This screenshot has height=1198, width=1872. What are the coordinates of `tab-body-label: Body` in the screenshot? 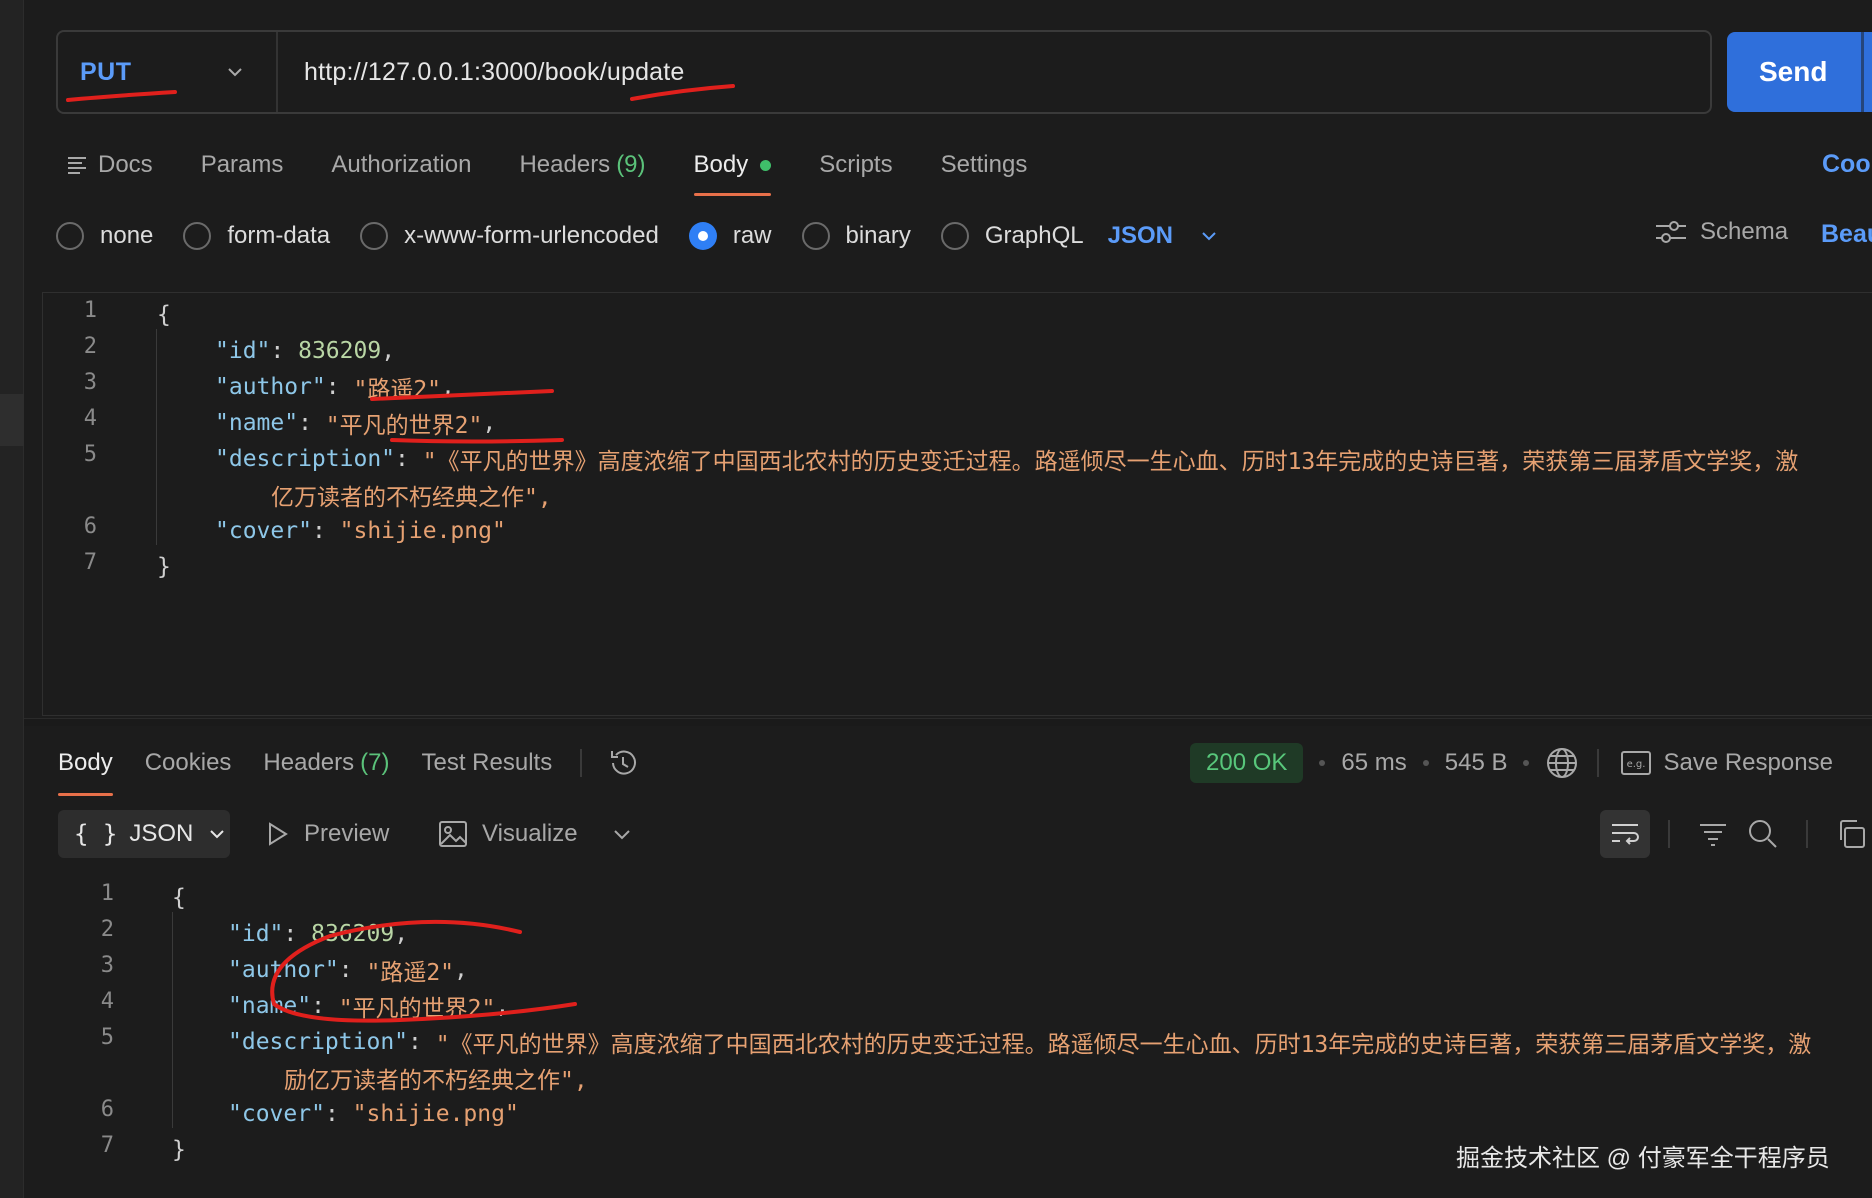 It's located at (721, 164).